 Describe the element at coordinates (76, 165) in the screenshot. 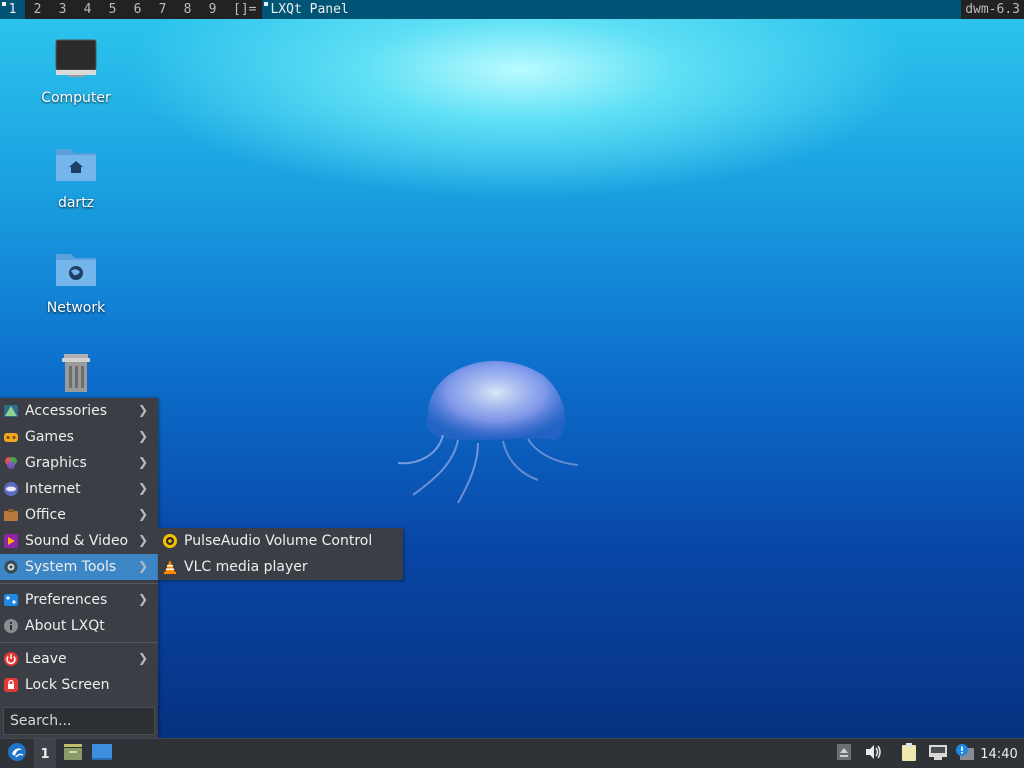

I see `home-folder-icon` at that location.